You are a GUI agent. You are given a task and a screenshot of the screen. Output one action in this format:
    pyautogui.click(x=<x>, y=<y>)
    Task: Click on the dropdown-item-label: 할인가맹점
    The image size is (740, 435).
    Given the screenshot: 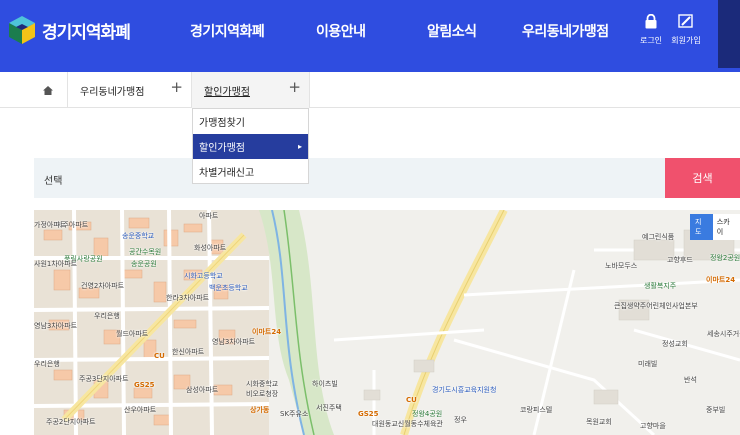 What is the action you would take?
    pyautogui.click(x=222, y=148)
    